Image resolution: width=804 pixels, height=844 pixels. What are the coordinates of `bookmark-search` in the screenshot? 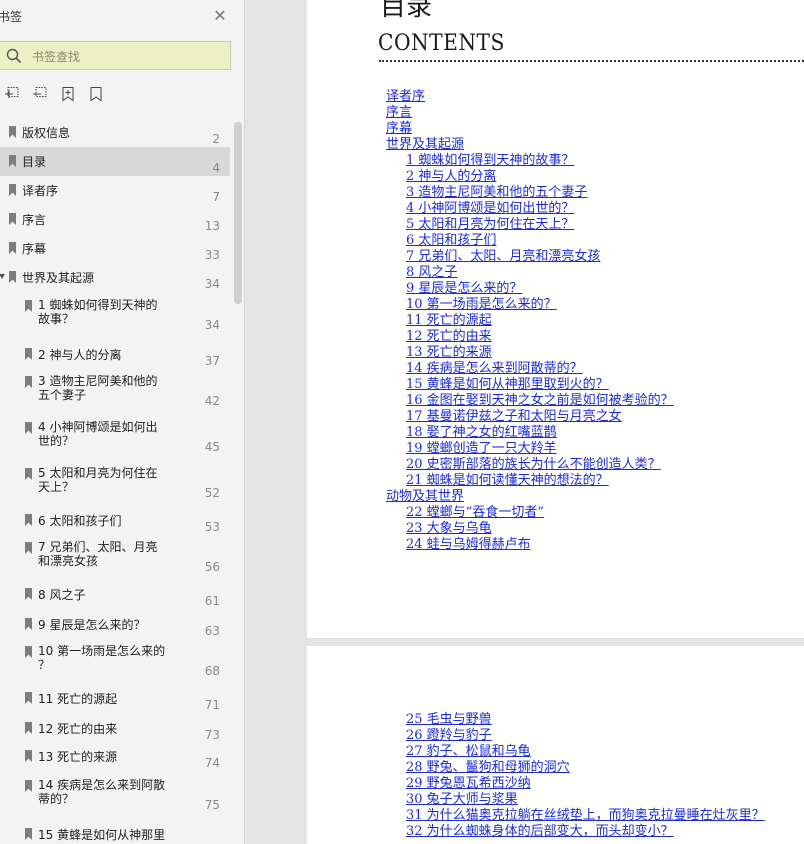 It's located at (115, 55).